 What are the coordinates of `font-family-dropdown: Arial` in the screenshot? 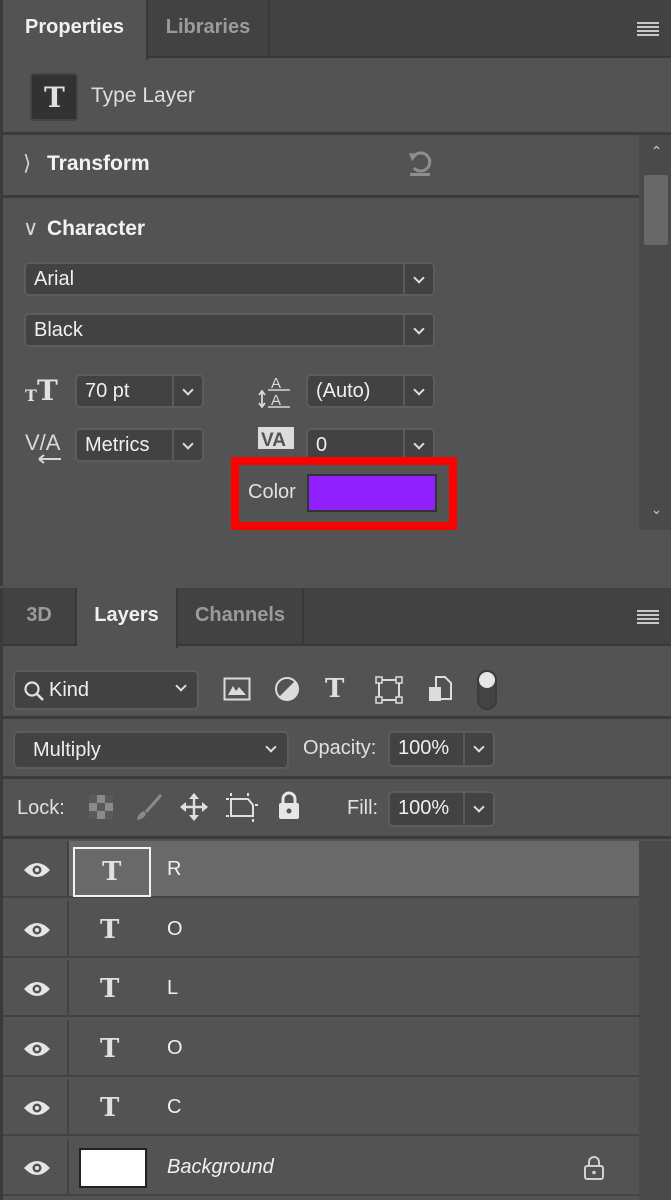 It's located at (229, 279).